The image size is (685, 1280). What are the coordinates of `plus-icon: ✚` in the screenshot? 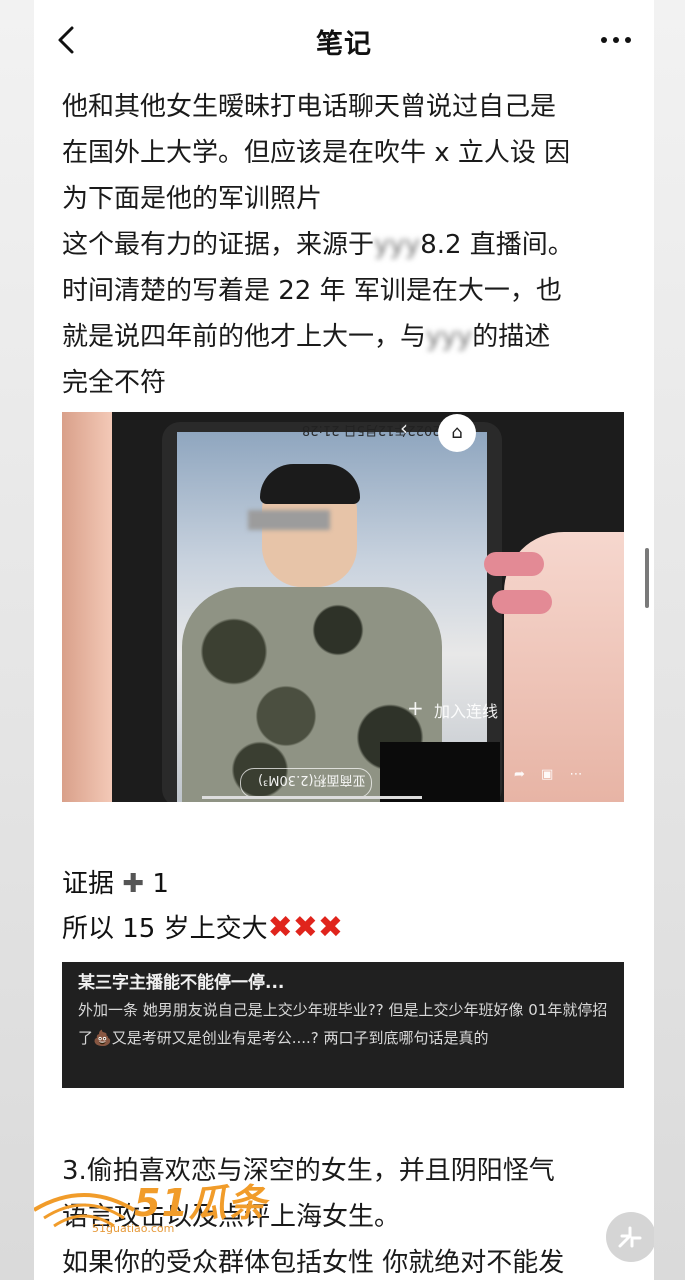 It's located at (133, 884).